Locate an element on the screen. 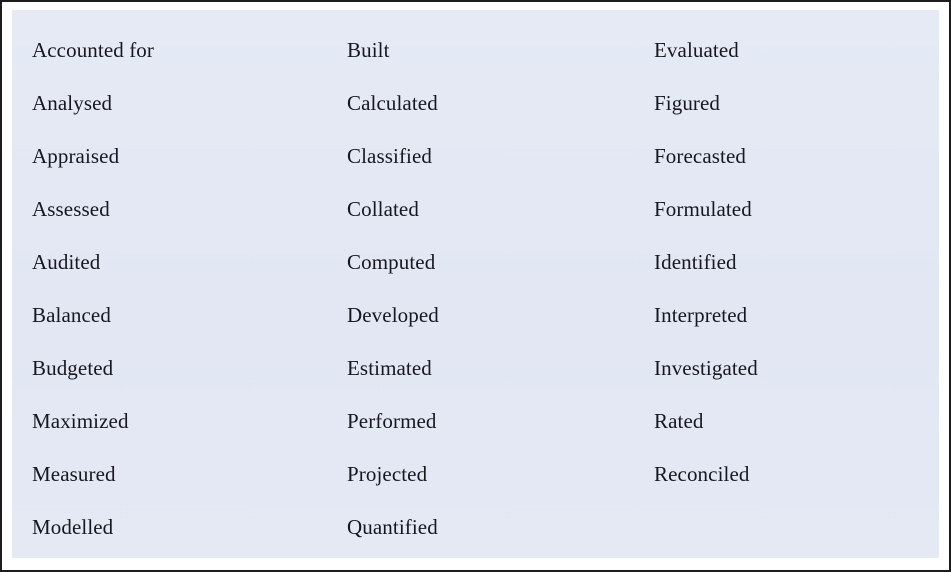 Image resolution: width=951 pixels, height=572 pixels. verb-item: Maximized is located at coordinates (80, 421).